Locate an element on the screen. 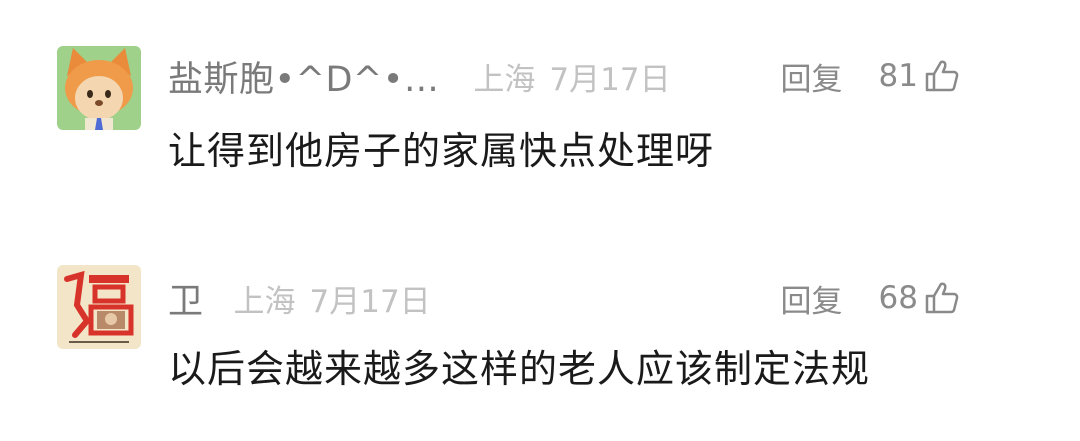 This screenshot has width=1080, height=441. comment-meta: 卫 上海 7月17日 回复 68 is located at coordinates (594, 299).